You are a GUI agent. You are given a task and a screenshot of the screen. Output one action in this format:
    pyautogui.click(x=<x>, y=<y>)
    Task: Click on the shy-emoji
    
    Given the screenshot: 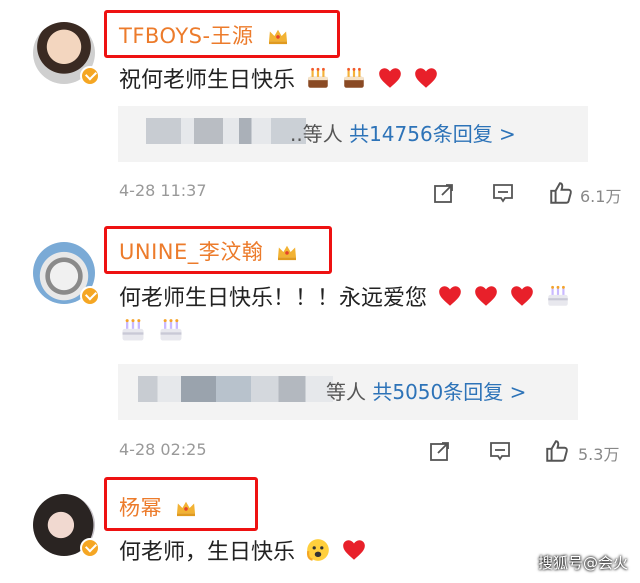 What is the action you would take?
    pyautogui.click(x=318, y=550)
    